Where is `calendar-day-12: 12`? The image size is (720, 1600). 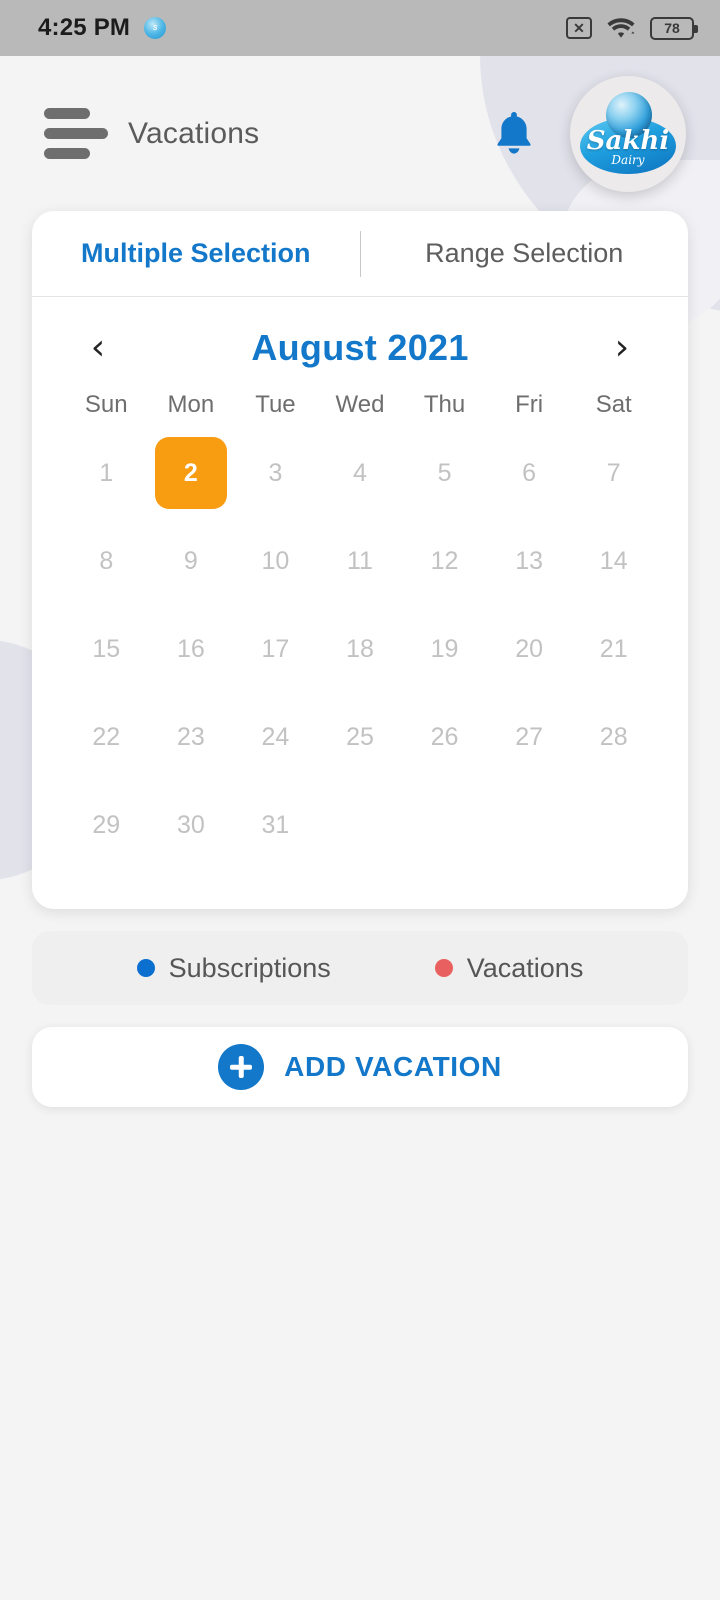 calendar-day-12: 12 is located at coordinates (445, 561).